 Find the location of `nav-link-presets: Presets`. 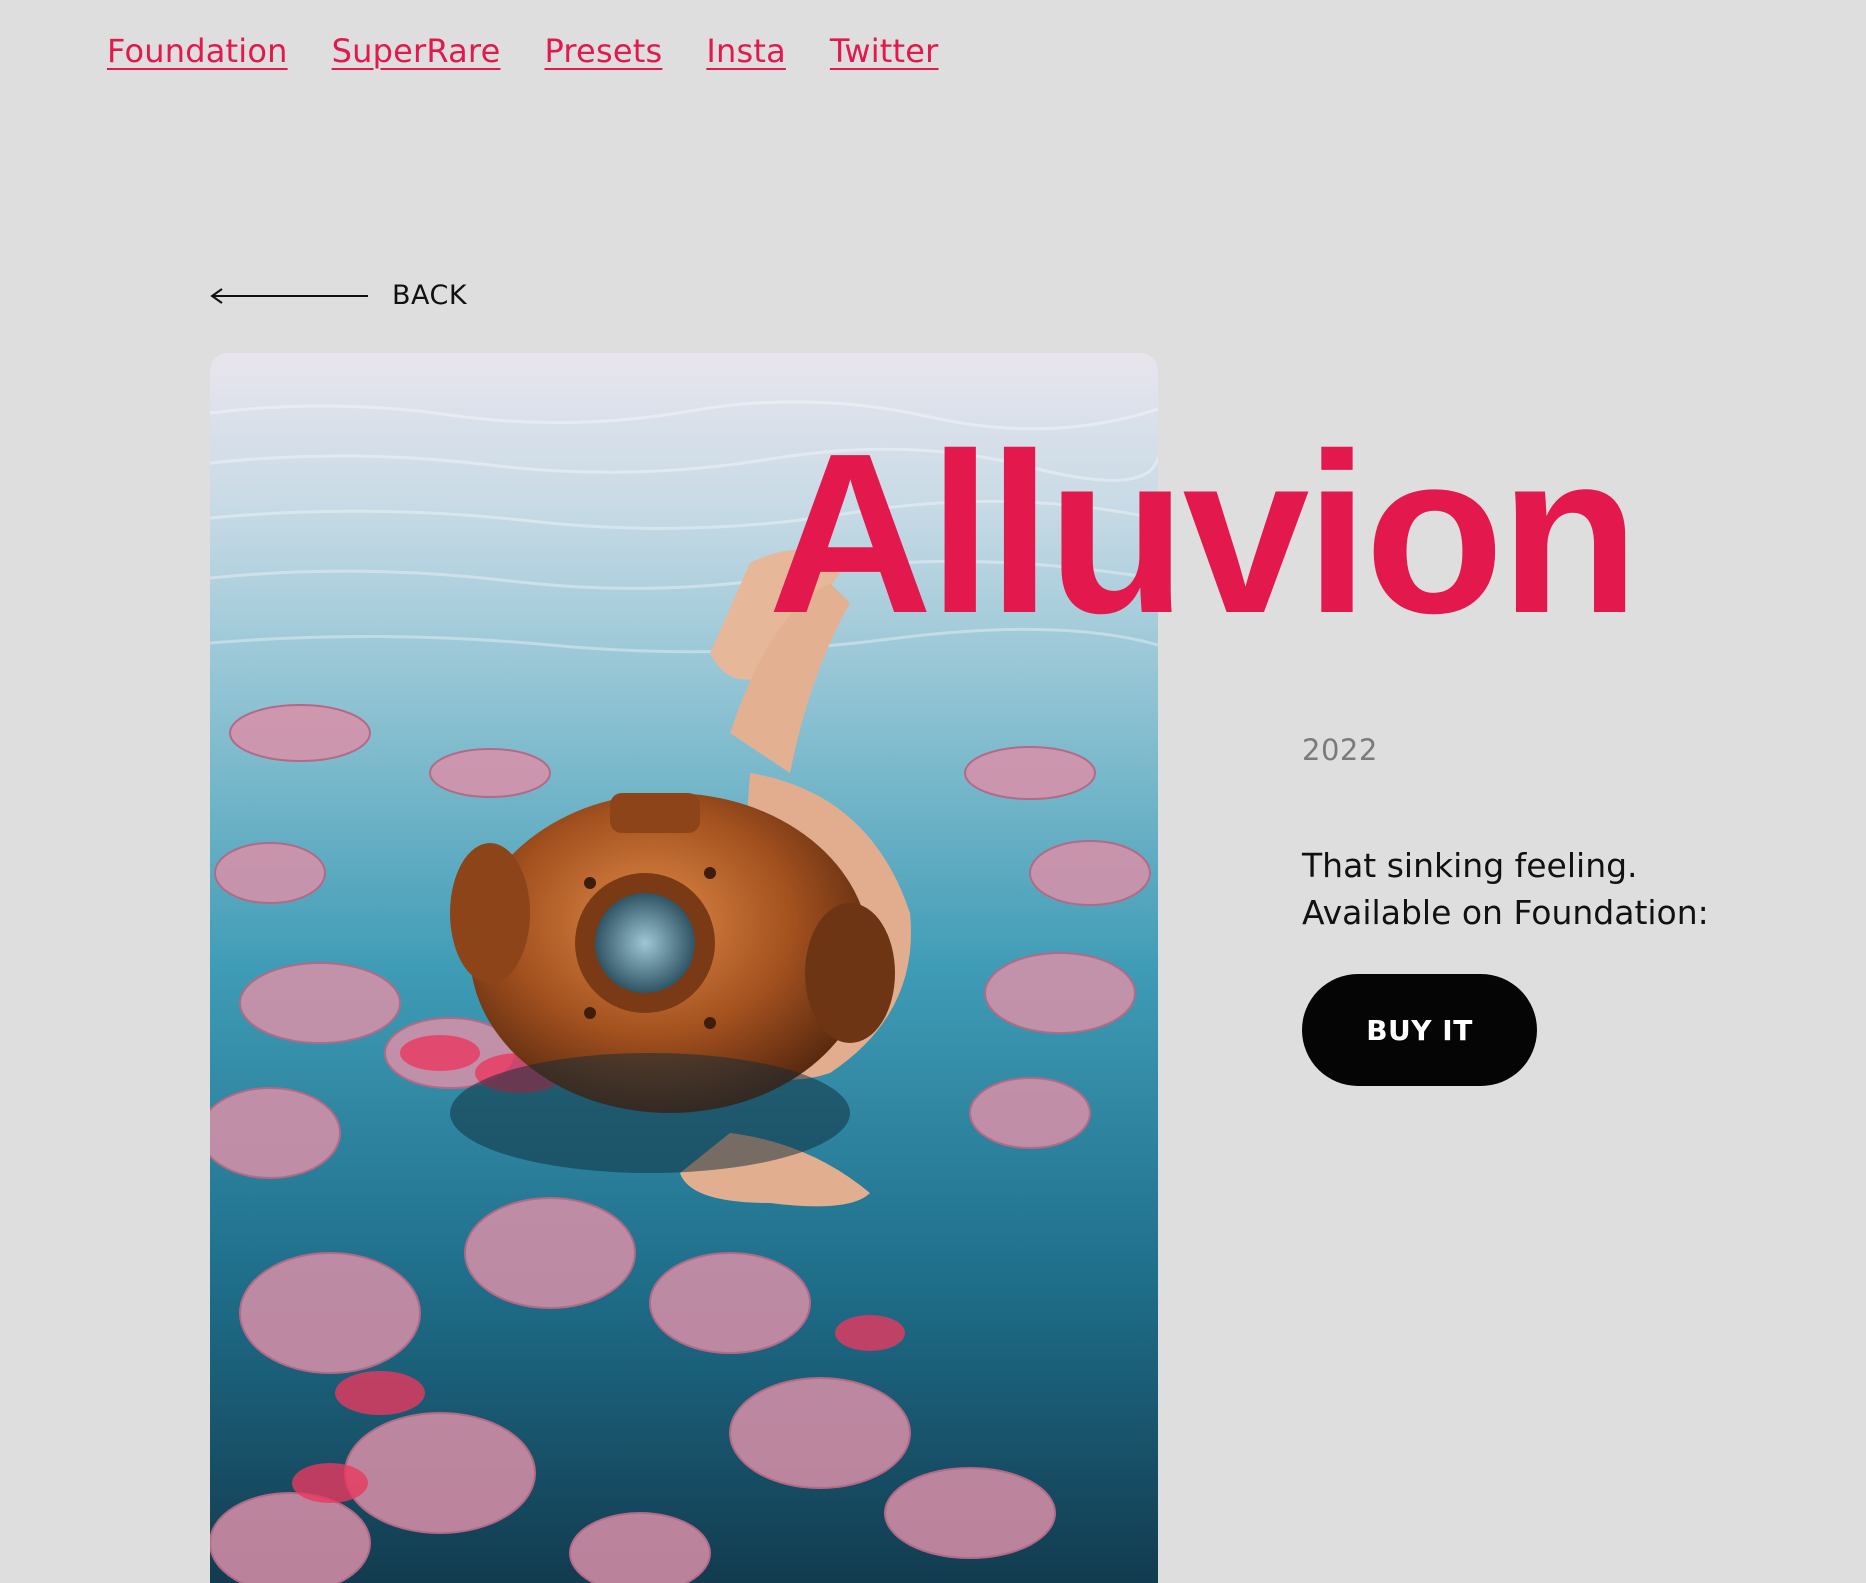

nav-link-presets: Presets is located at coordinates (603, 51).